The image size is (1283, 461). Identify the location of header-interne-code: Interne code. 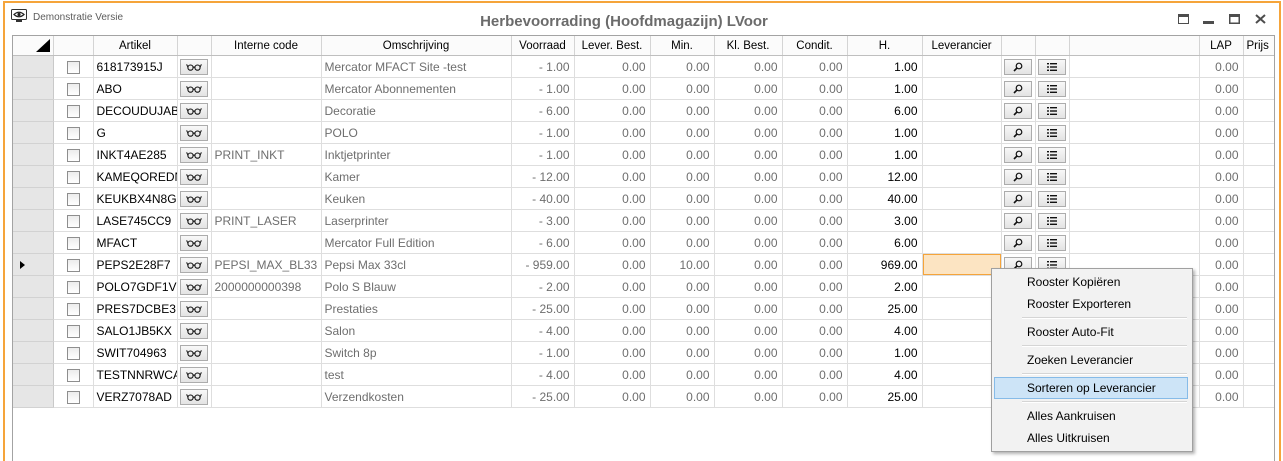
(266, 46).